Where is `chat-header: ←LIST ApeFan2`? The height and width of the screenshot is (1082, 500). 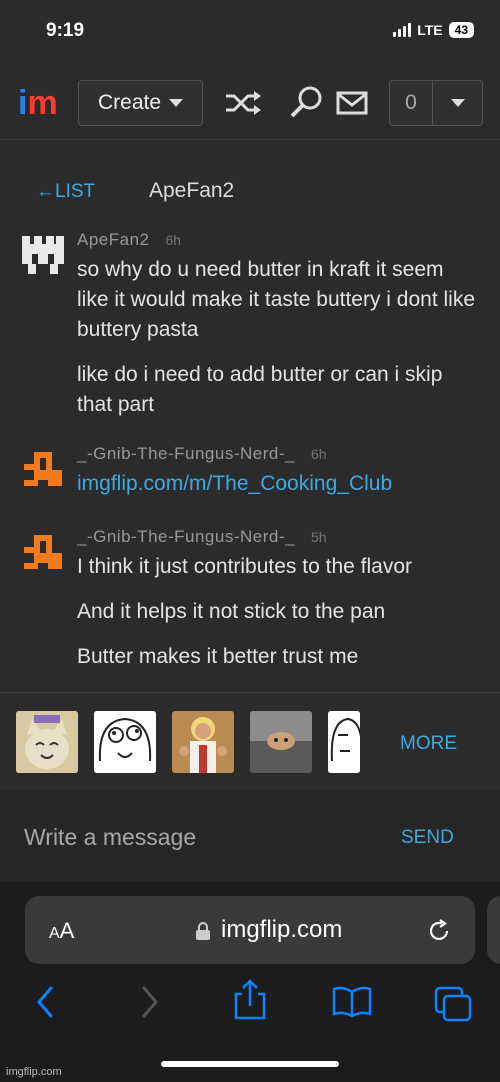
chat-header: ←LIST ApeFan2 is located at coordinates (250, 195).